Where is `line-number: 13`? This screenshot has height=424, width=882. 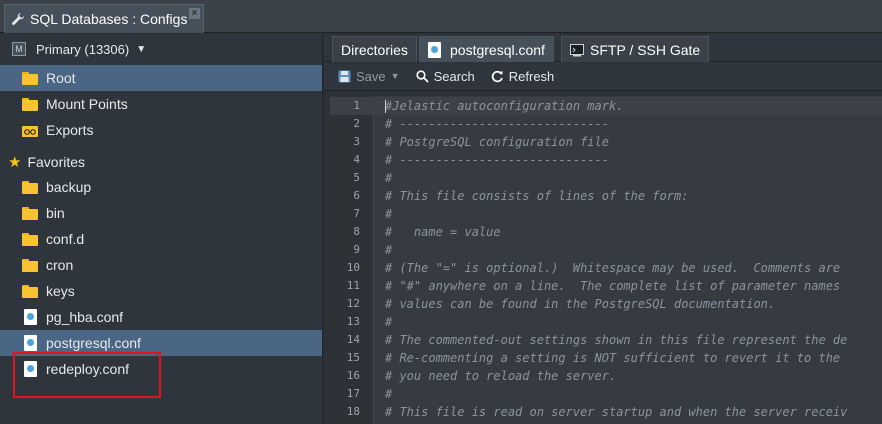
line-number: 13 is located at coordinates (353, 321).